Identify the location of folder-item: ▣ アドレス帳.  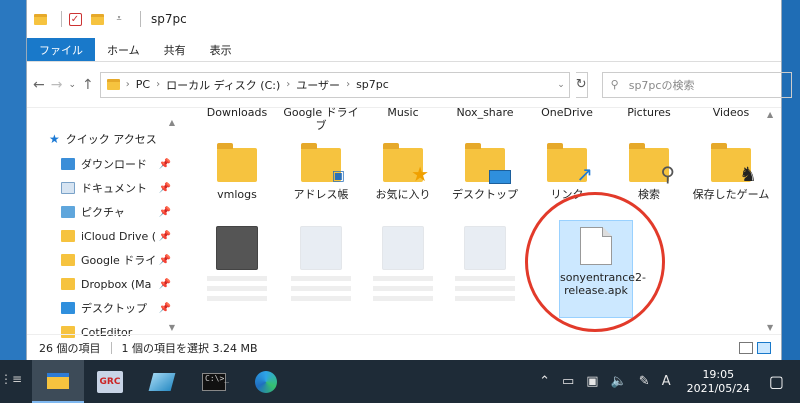
(321, 171).